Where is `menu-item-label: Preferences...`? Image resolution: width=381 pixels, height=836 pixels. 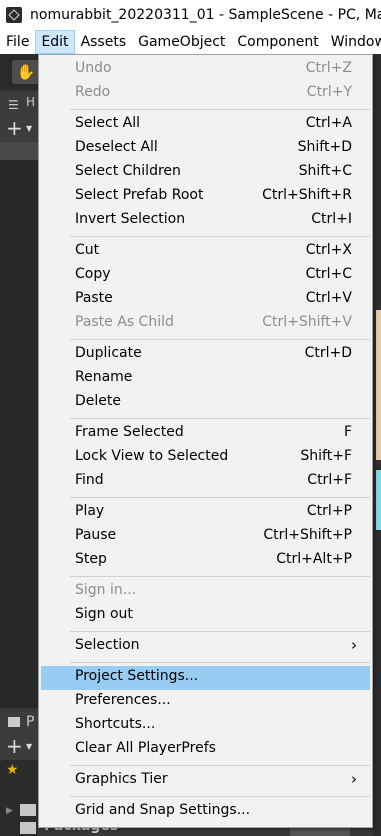 menu-item-label: Preferences... is located at coordinates (123, 700).